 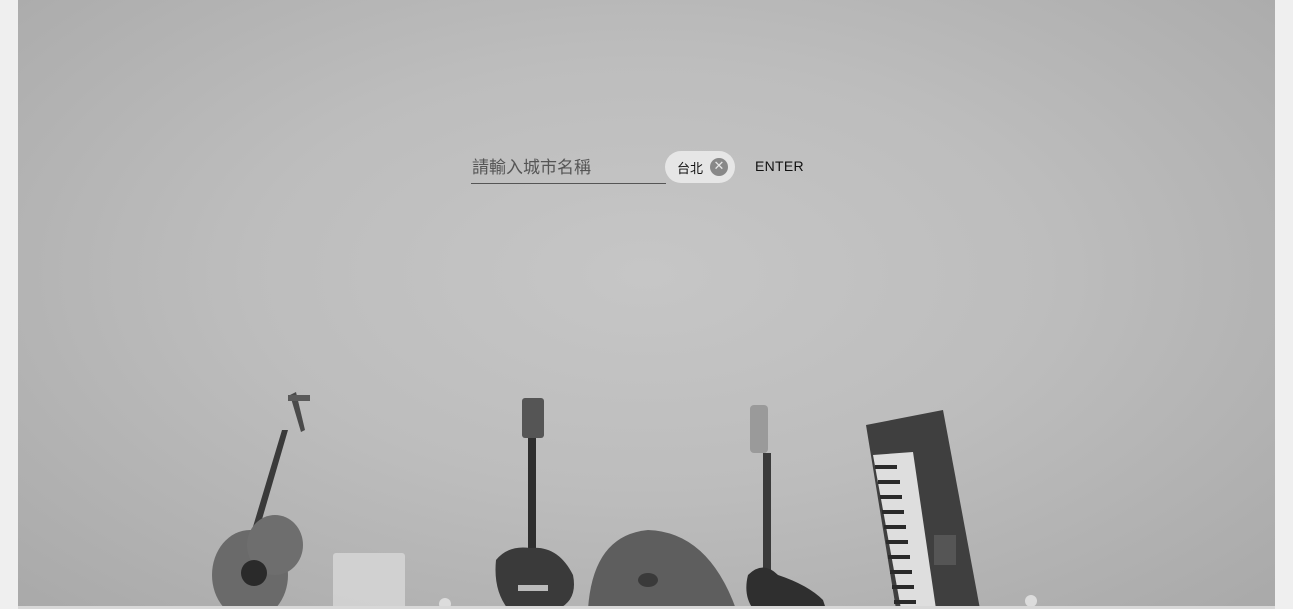 What do you see at coordinates (662, 569) in the screenshot?
I see `cymbal` at bounding box center [662, 569].